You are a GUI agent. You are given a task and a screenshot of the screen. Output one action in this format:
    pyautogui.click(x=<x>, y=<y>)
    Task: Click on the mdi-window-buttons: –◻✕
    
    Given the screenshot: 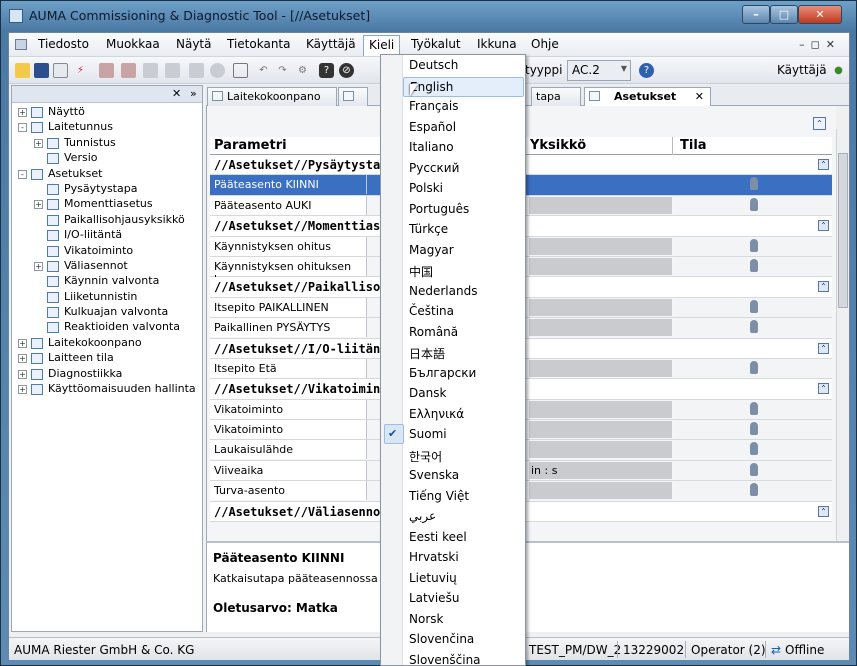 What is the action you would take?
    pyautogui.click(x=820, y=44)
    